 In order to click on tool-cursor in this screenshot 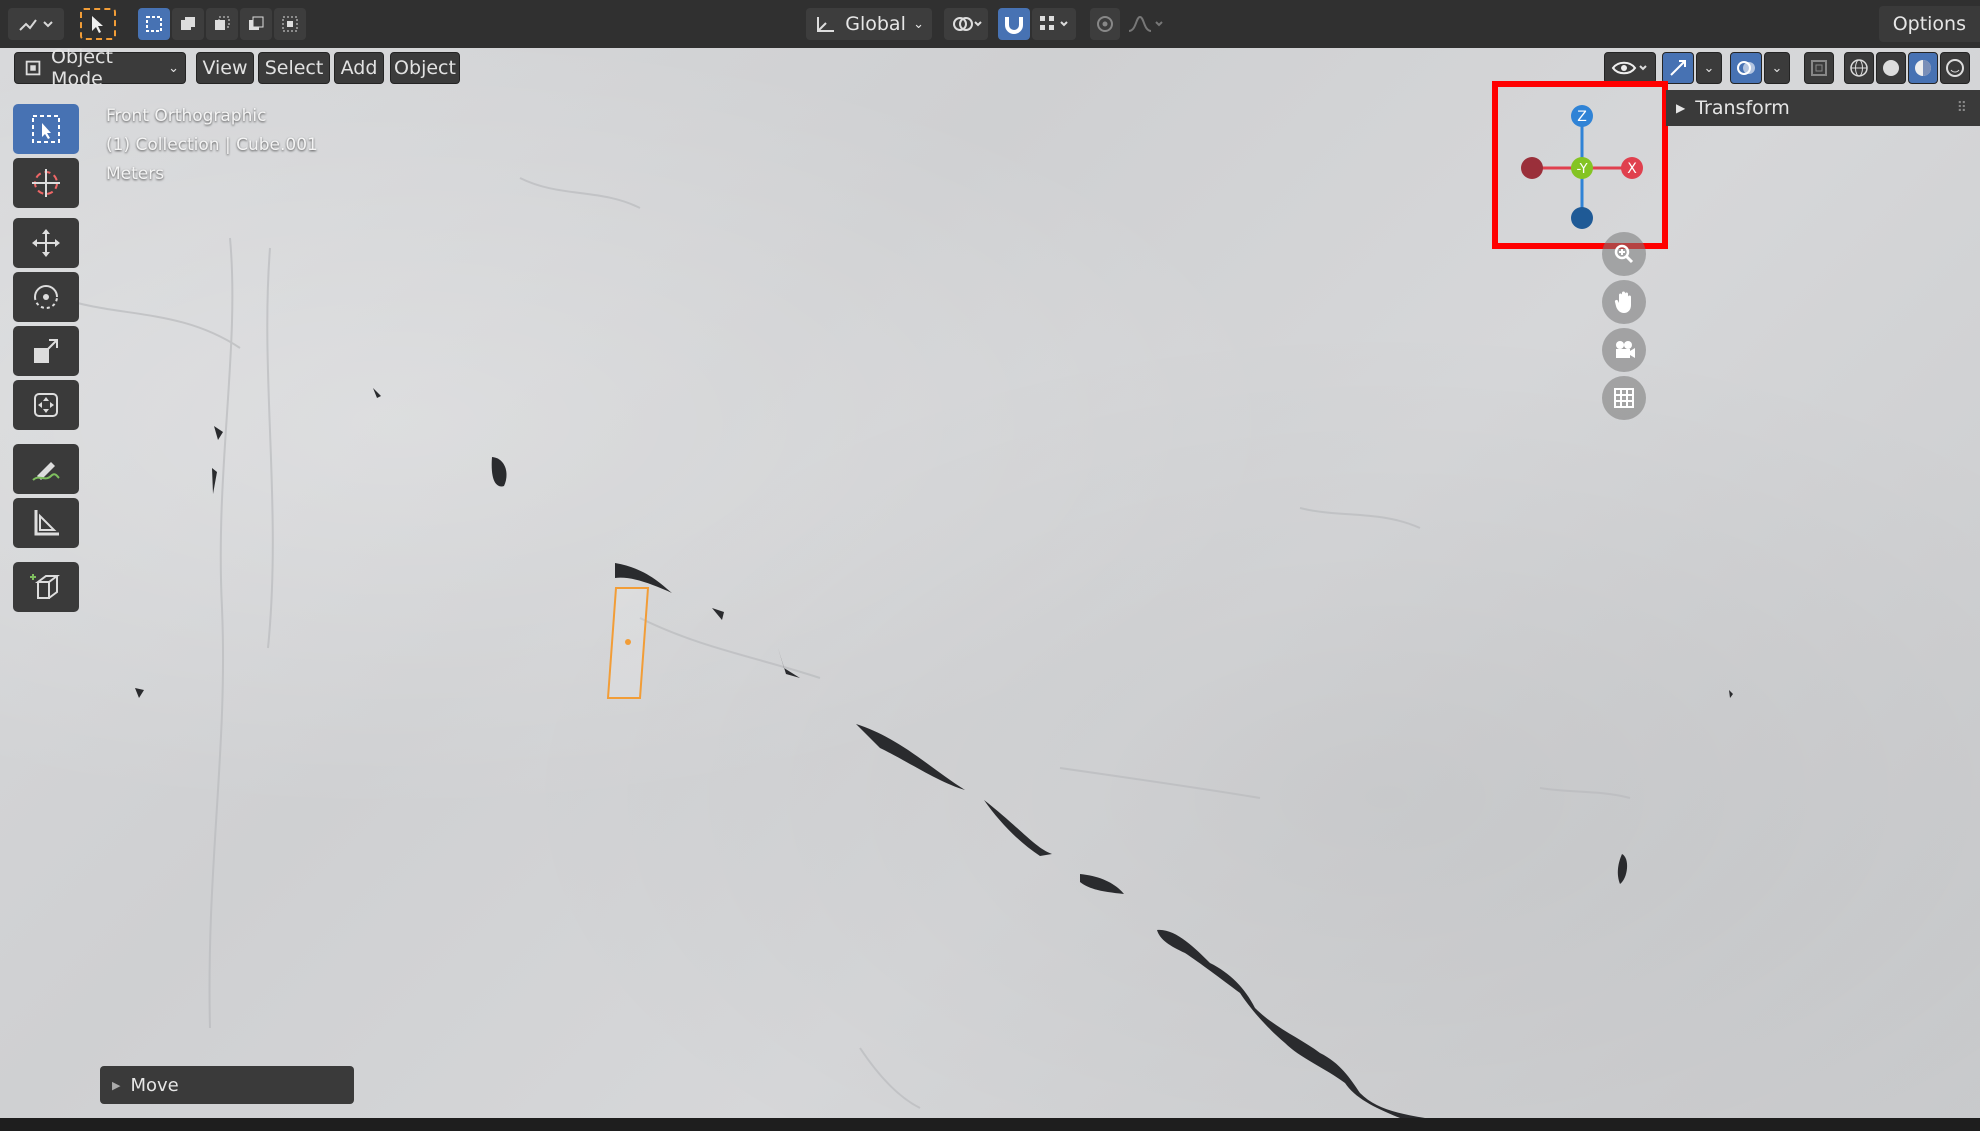, I will do `click(46, 183)`.